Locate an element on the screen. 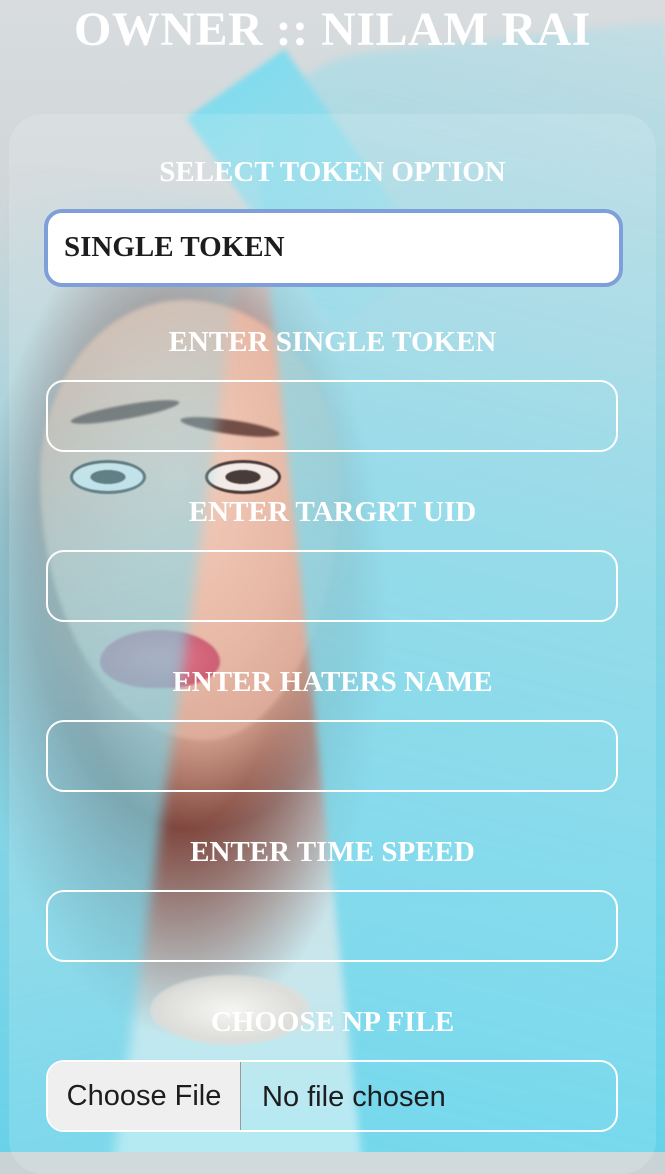 This screenshot has height=1174, width=665. file-status-text: No file chosen is located at coordinates (354, 1097).